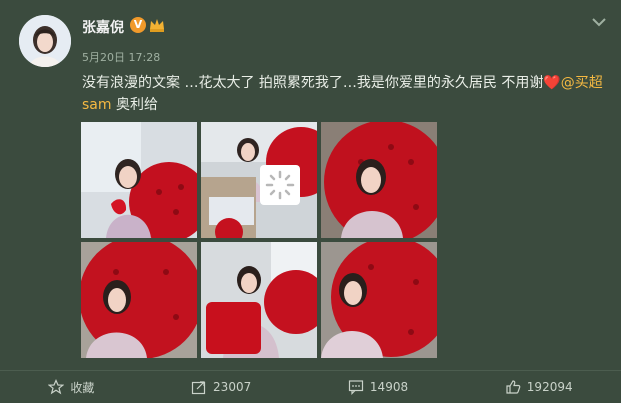 The height and width of the screenshot is (403, 621). What do you see at coordinates (121, 57) in the screenshot?
I see `post-timestamp: 5月20日 17:28` at bounding box center [121, 57].